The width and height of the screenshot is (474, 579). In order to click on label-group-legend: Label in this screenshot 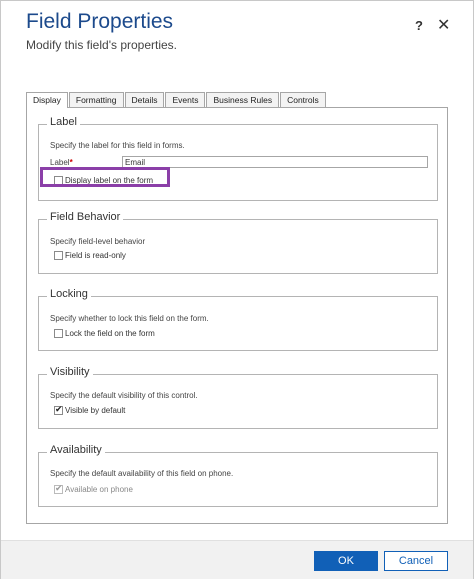, I will do `click(63, 122)`.